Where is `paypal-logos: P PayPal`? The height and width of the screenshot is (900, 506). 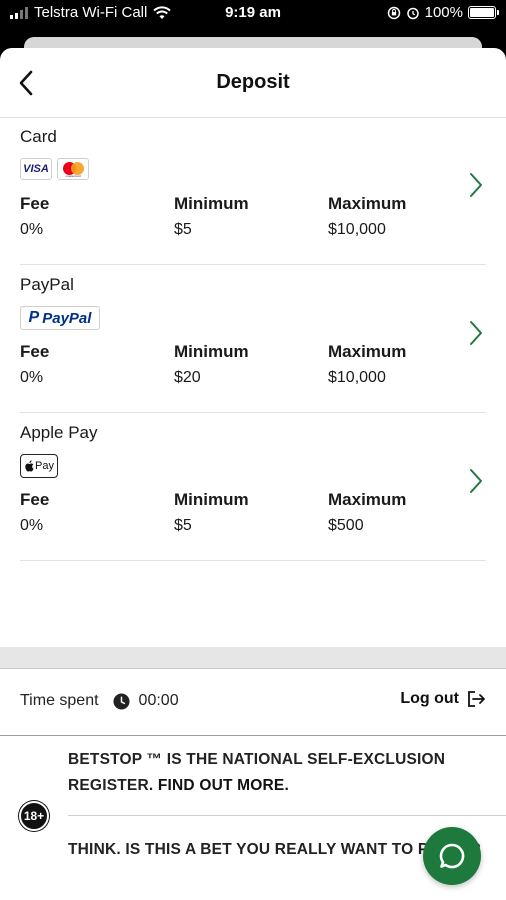
paypal-logos: P PayPal is located at coordinates (60, 318).